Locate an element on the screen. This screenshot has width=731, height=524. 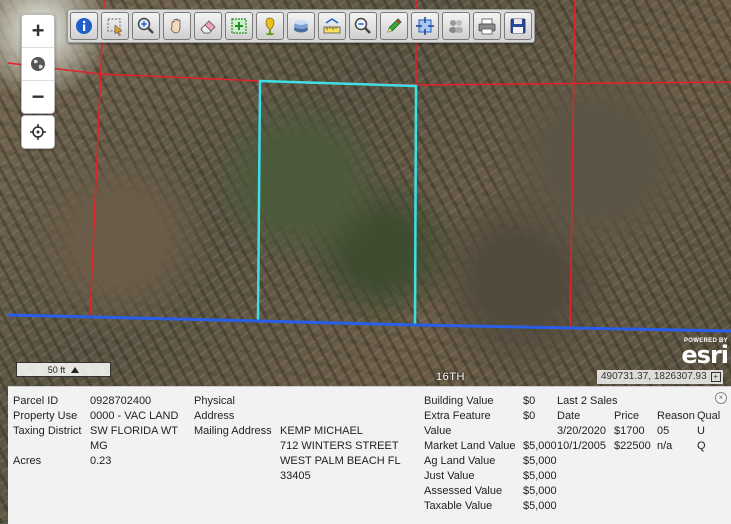
locate-button is located at coordinates (38, 132).